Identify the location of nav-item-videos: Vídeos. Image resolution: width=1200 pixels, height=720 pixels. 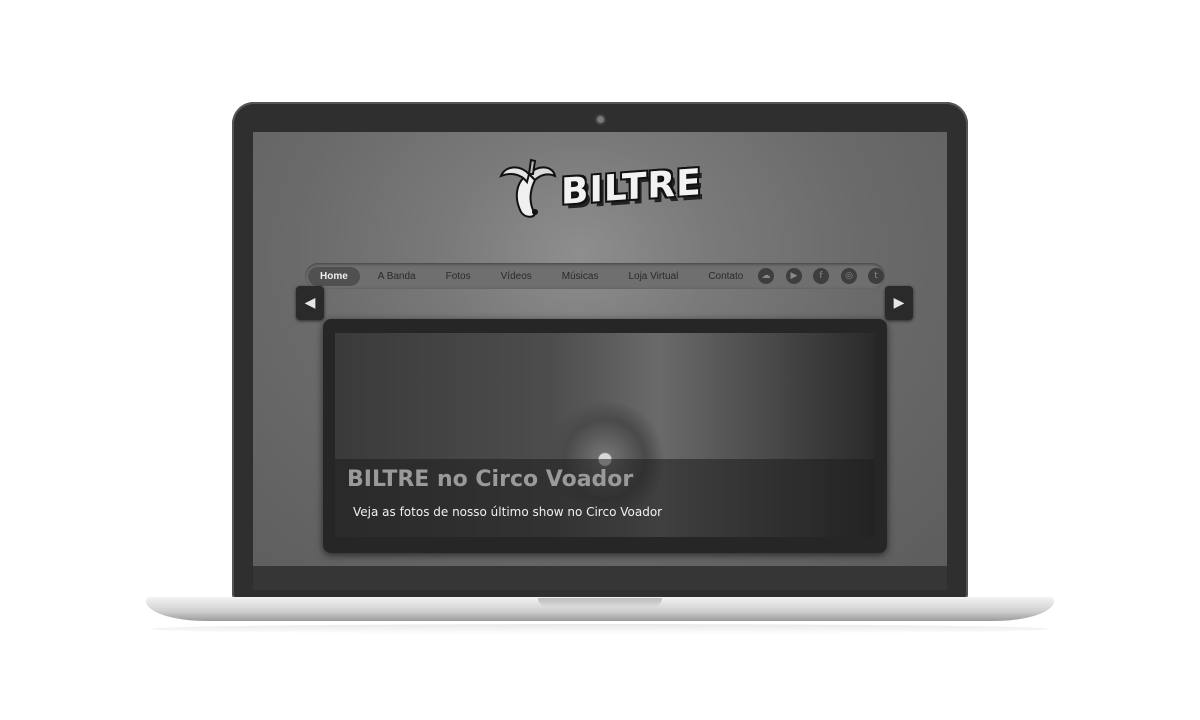
(516, 276).